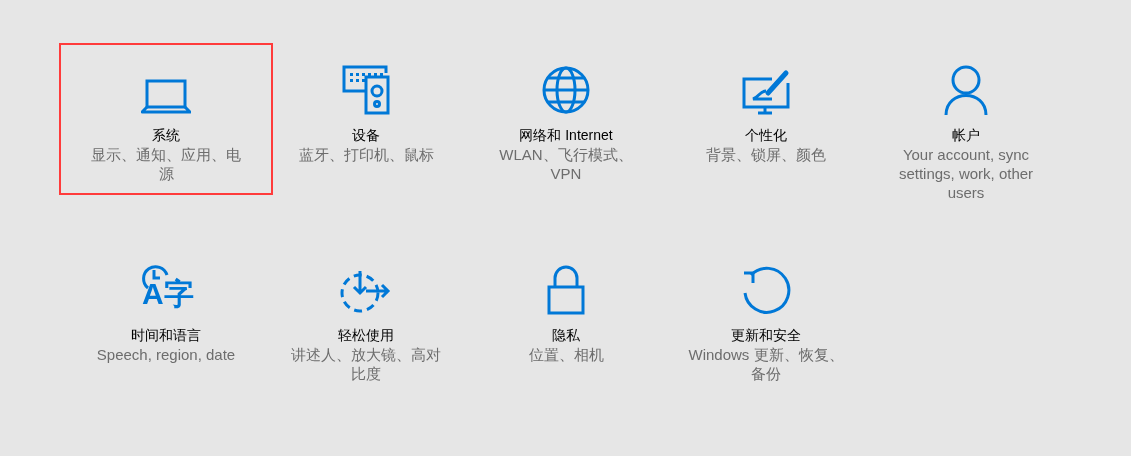 Image resolution: width=1131 pixels, height=456 pixels. I want to click on tile-description: 背景、锁屏、颜色, so click(766, 154).